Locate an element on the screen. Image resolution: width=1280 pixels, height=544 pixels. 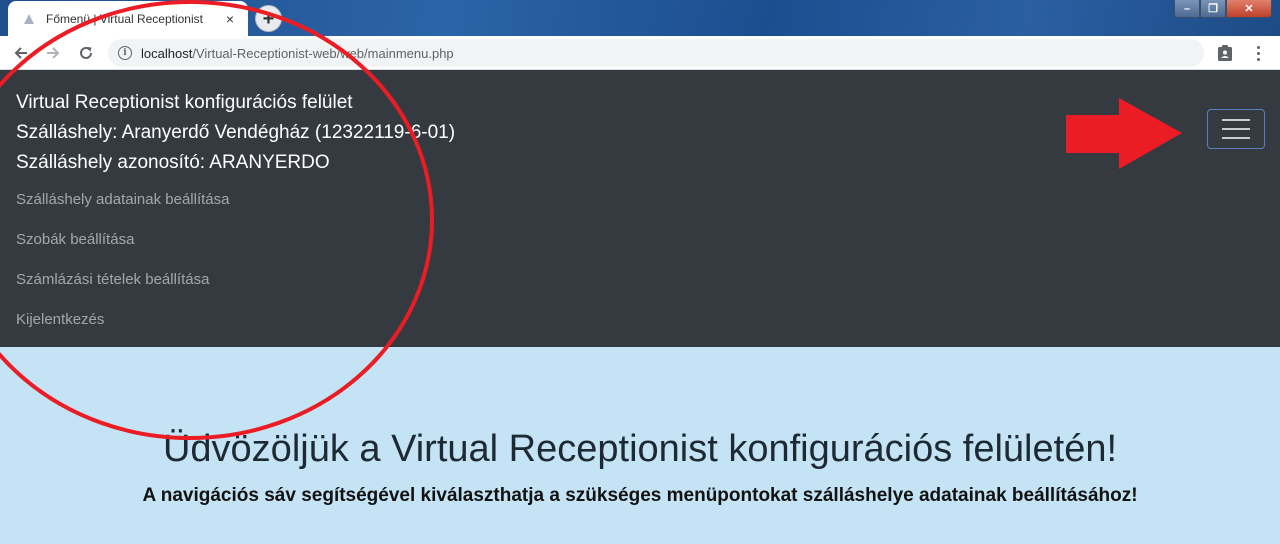
plus-icon: + is located at coordinates (268, 18).